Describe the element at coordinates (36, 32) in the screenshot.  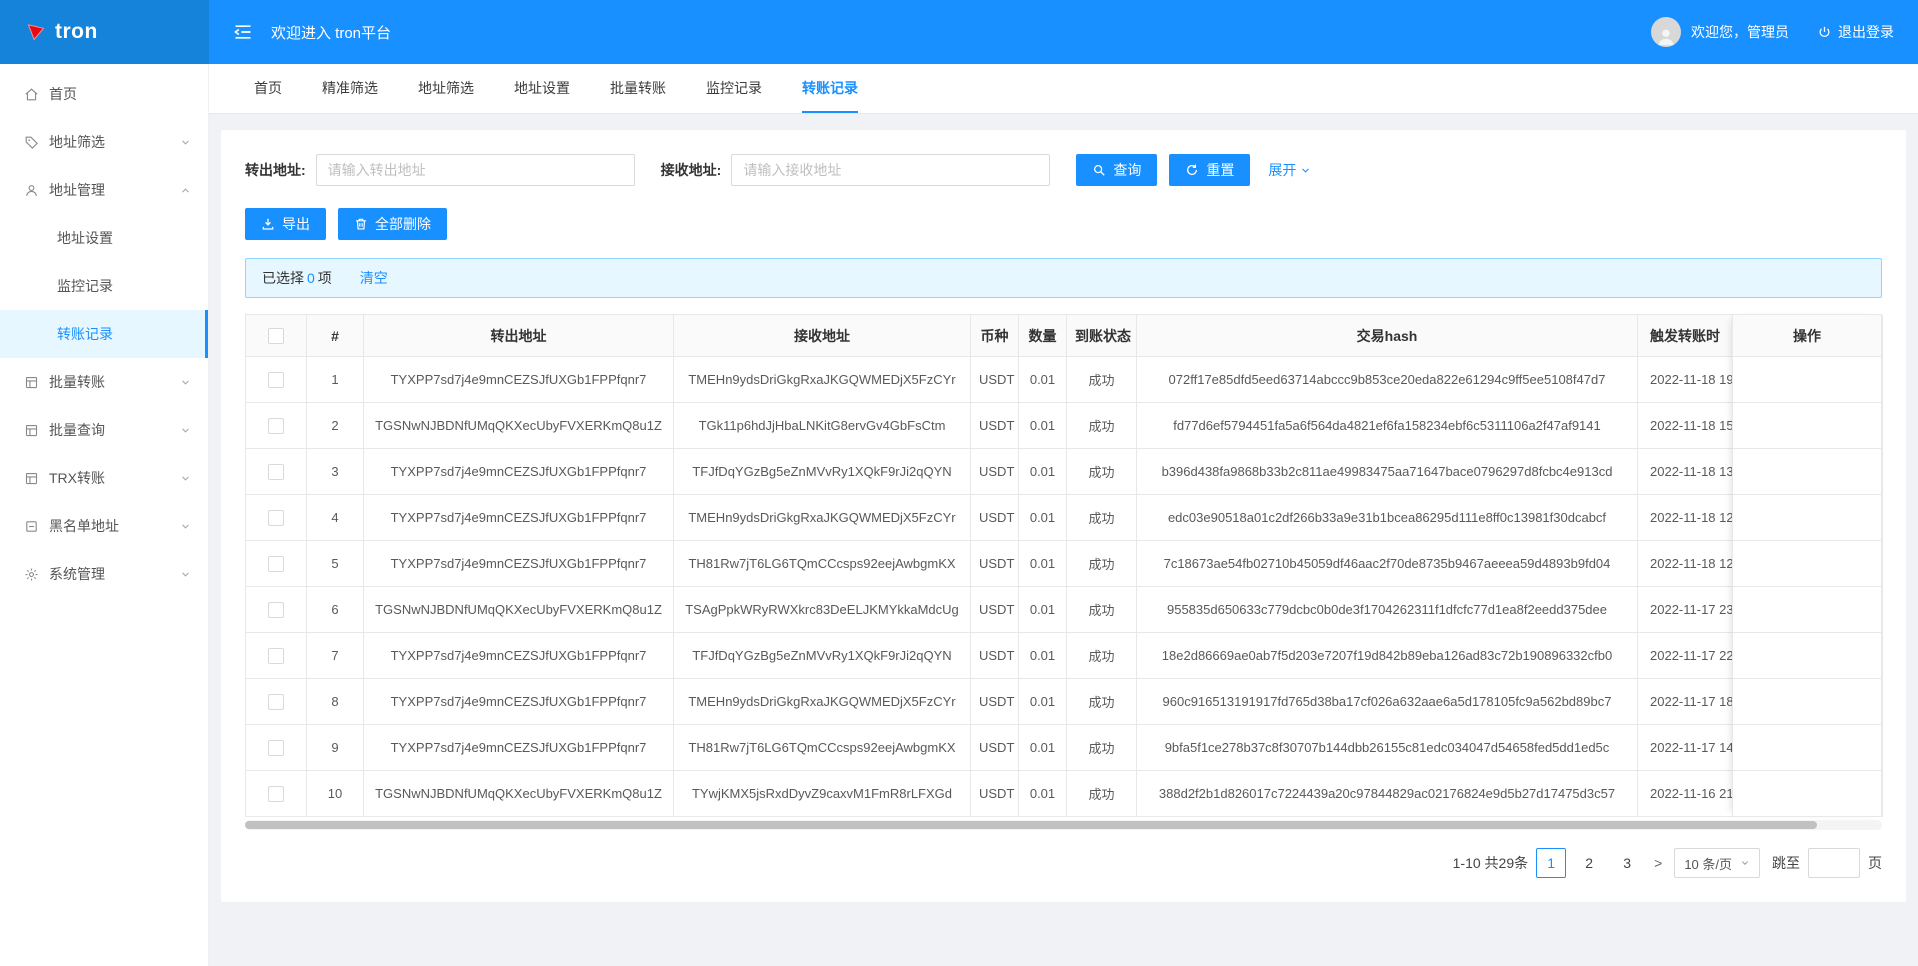
I see `tron-logo-icon` at that location.